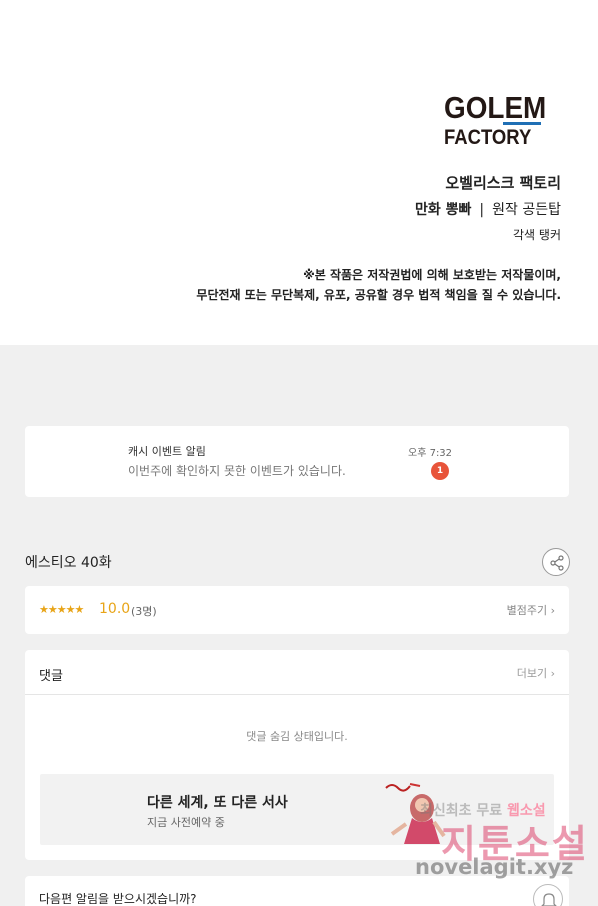  I want to click on studio-name: 오벨리스크 팩토리, so click(503, 183).